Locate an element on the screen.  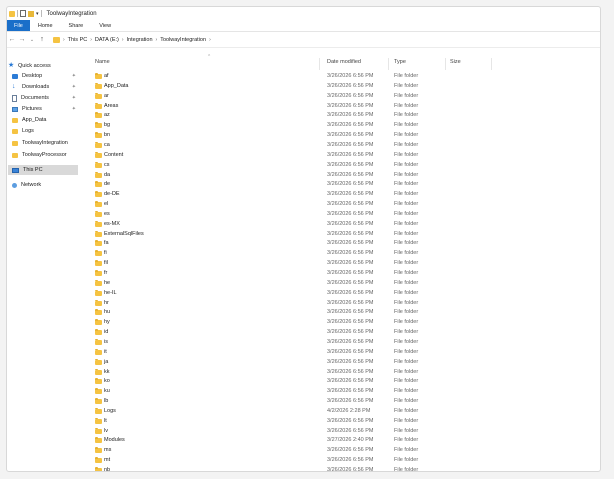
file-row: Modules 3/27/2026 2:40 PM File folder is located at coordinates (343, 441).